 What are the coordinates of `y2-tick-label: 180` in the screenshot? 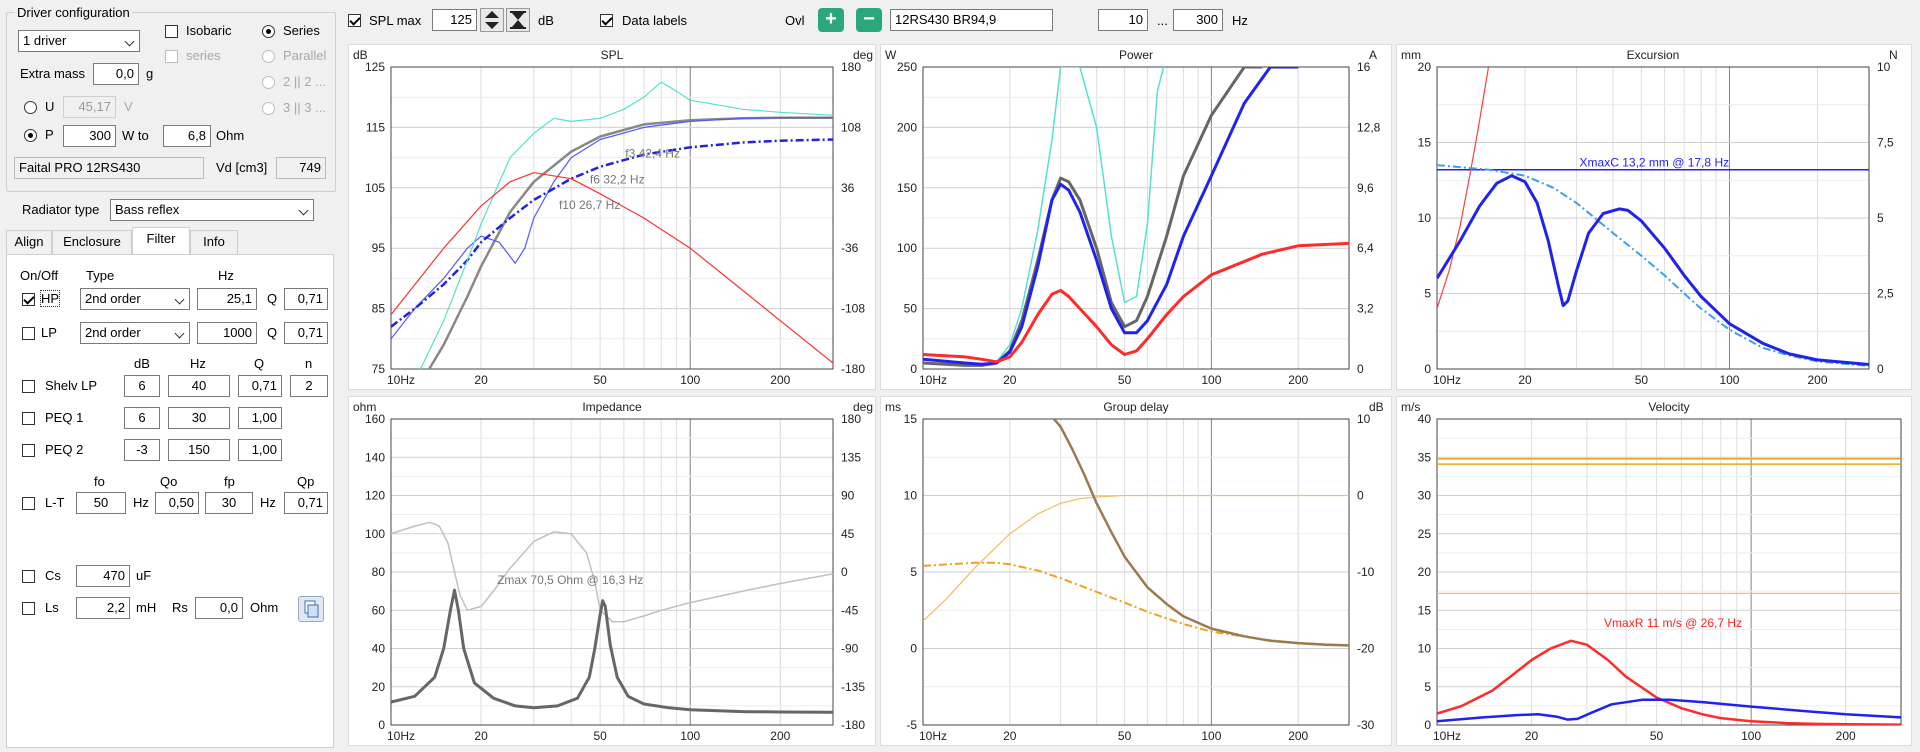 It's located at (851, 419).